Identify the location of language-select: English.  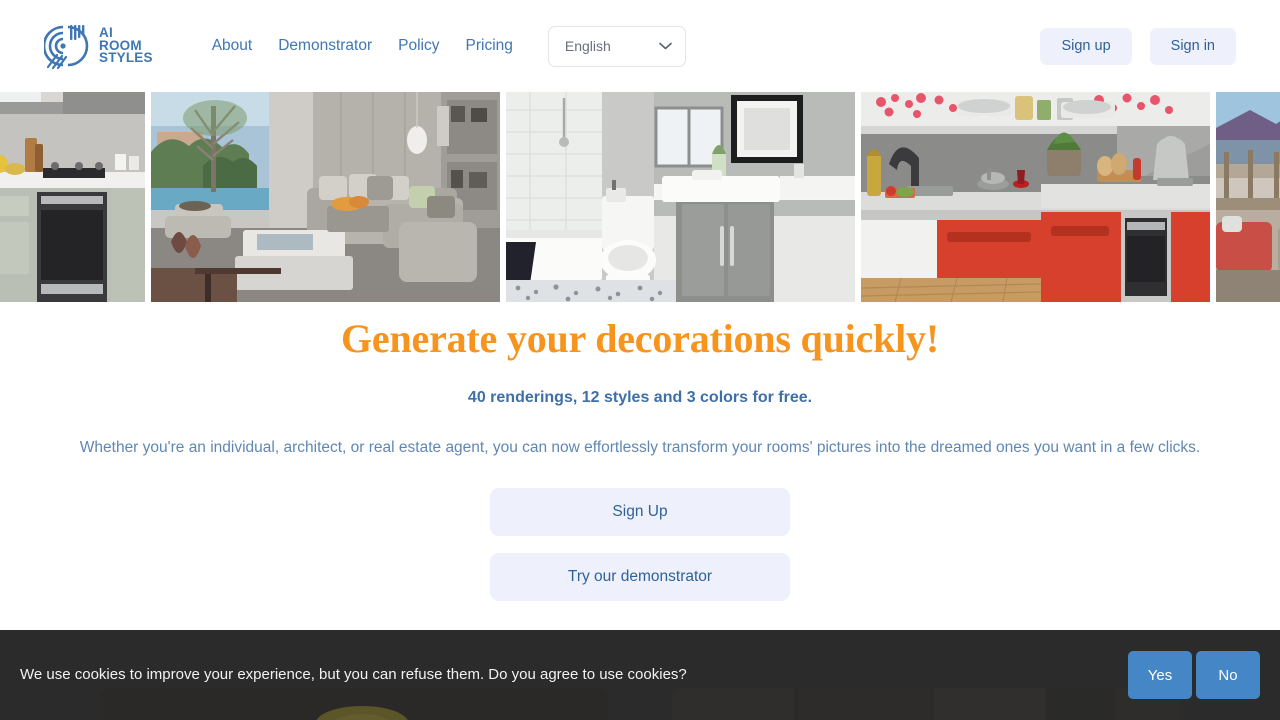
(616, 46).